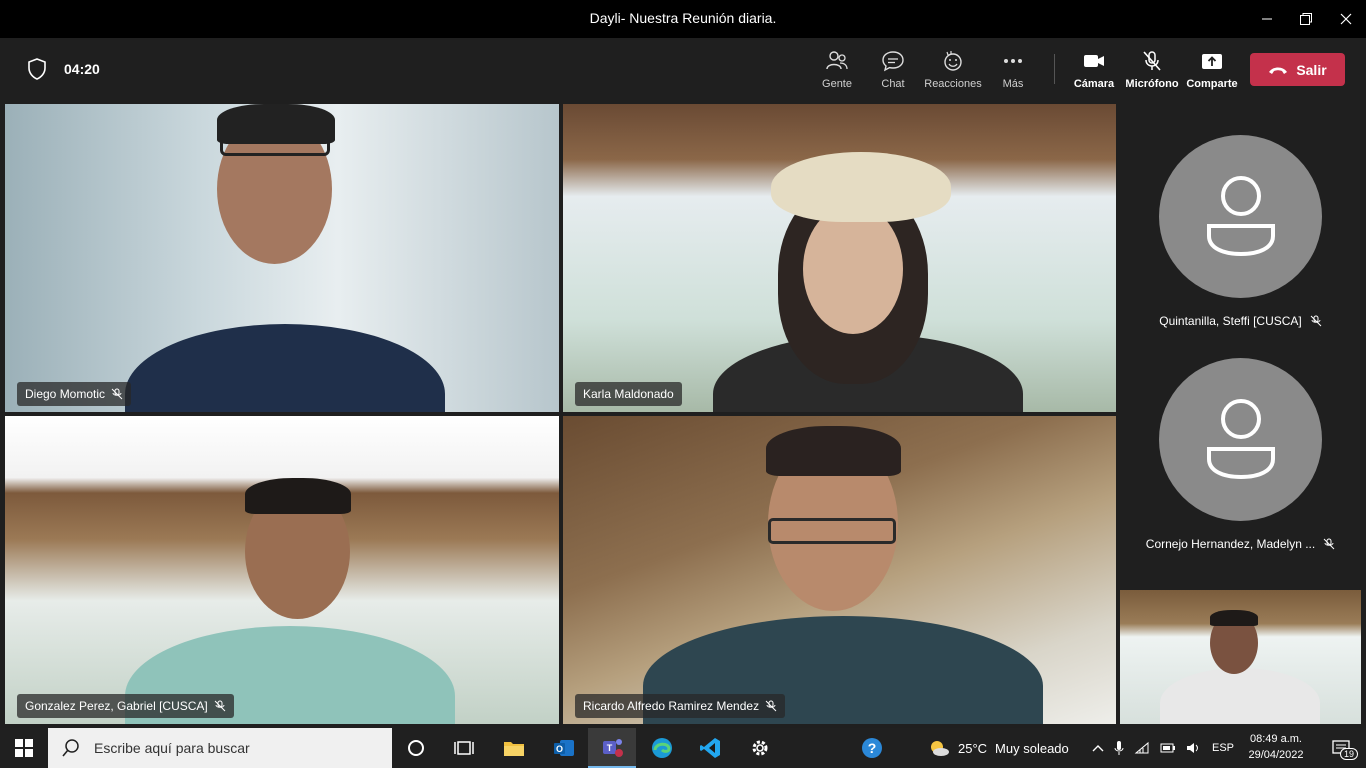 The height and width of the screenshot is (768, 1366). I want to click on outlook-button: O, so click(564, 748).